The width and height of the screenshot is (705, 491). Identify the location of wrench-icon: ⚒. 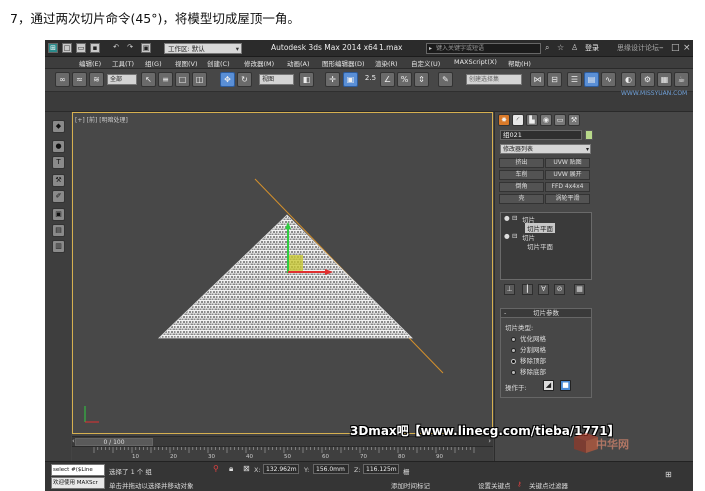
(58, 180).